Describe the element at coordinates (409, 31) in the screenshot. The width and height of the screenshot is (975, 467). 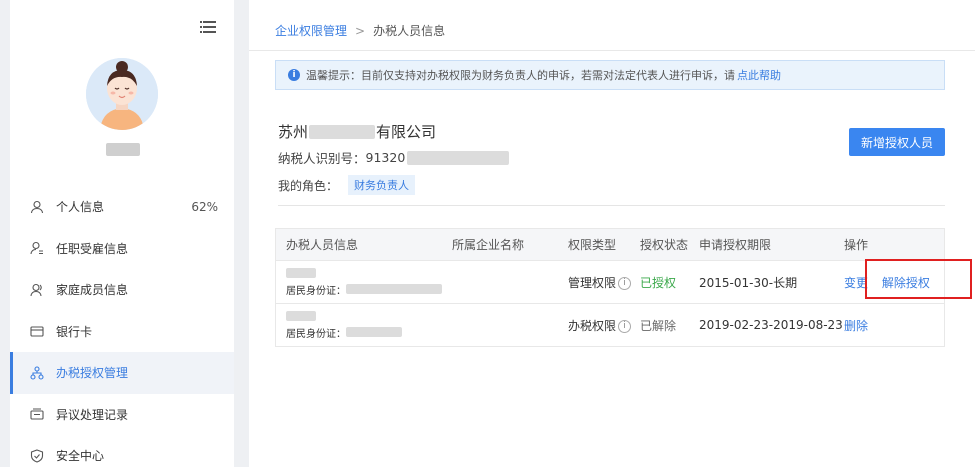
I see `breadcrumb-current: 办税人员信息` at that location.